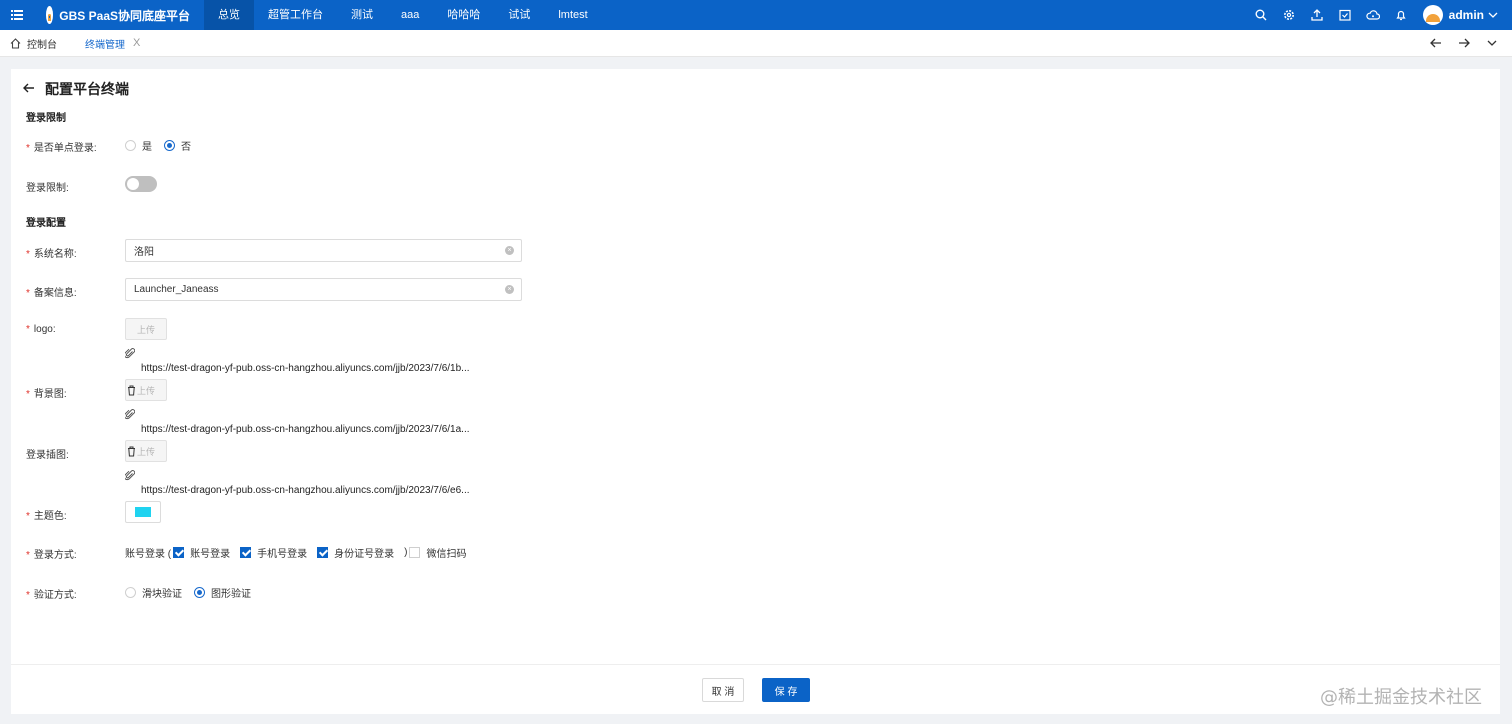 This screenshot has height=724, width=1512. What do you see at coordinates (229, 15) in the screenshot?
I see `nav-item-overview: 总览` at bounding box center [229, 15].